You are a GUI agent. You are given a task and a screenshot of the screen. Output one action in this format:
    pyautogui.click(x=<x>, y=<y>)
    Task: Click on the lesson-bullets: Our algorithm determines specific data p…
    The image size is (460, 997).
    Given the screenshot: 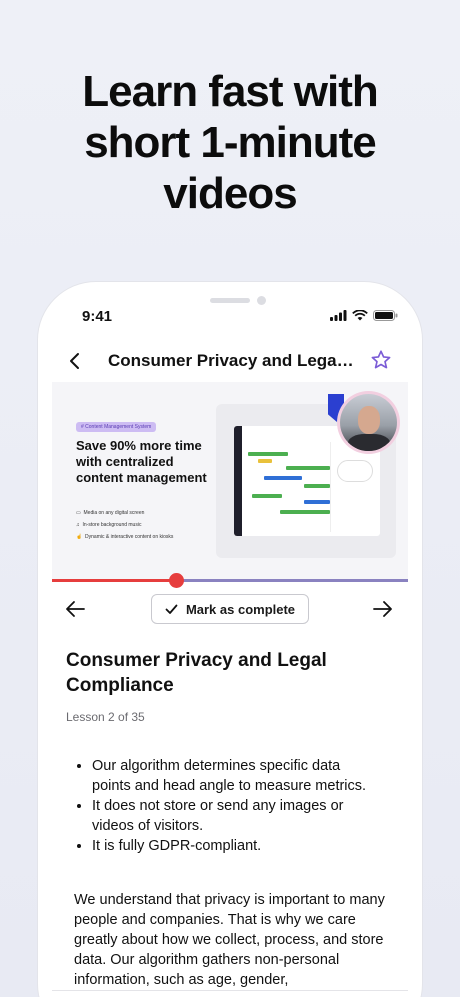 What is the action you would take?
    pyautogui.click(x=237, y=806)
    